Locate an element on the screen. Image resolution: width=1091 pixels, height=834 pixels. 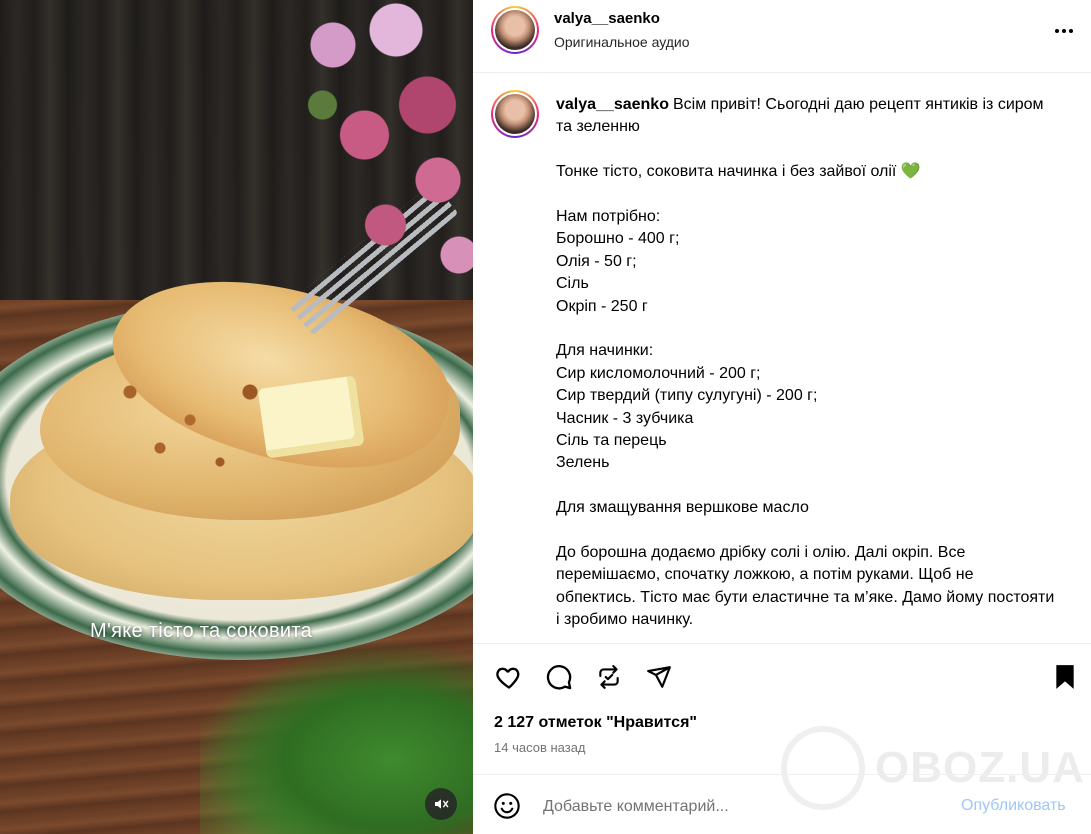
mute-button is located at coordinates (441, 804).